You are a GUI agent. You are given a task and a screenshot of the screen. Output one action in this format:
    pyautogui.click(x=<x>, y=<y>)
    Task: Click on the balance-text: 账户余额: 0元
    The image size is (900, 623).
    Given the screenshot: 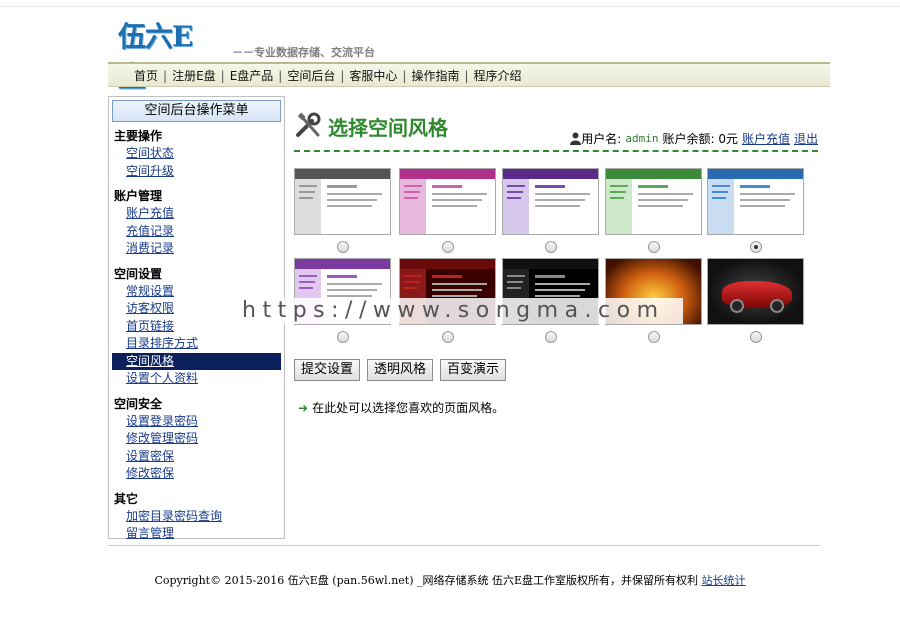 What is the action you would take?
    pyautogui.click(x=700, y=139)
    